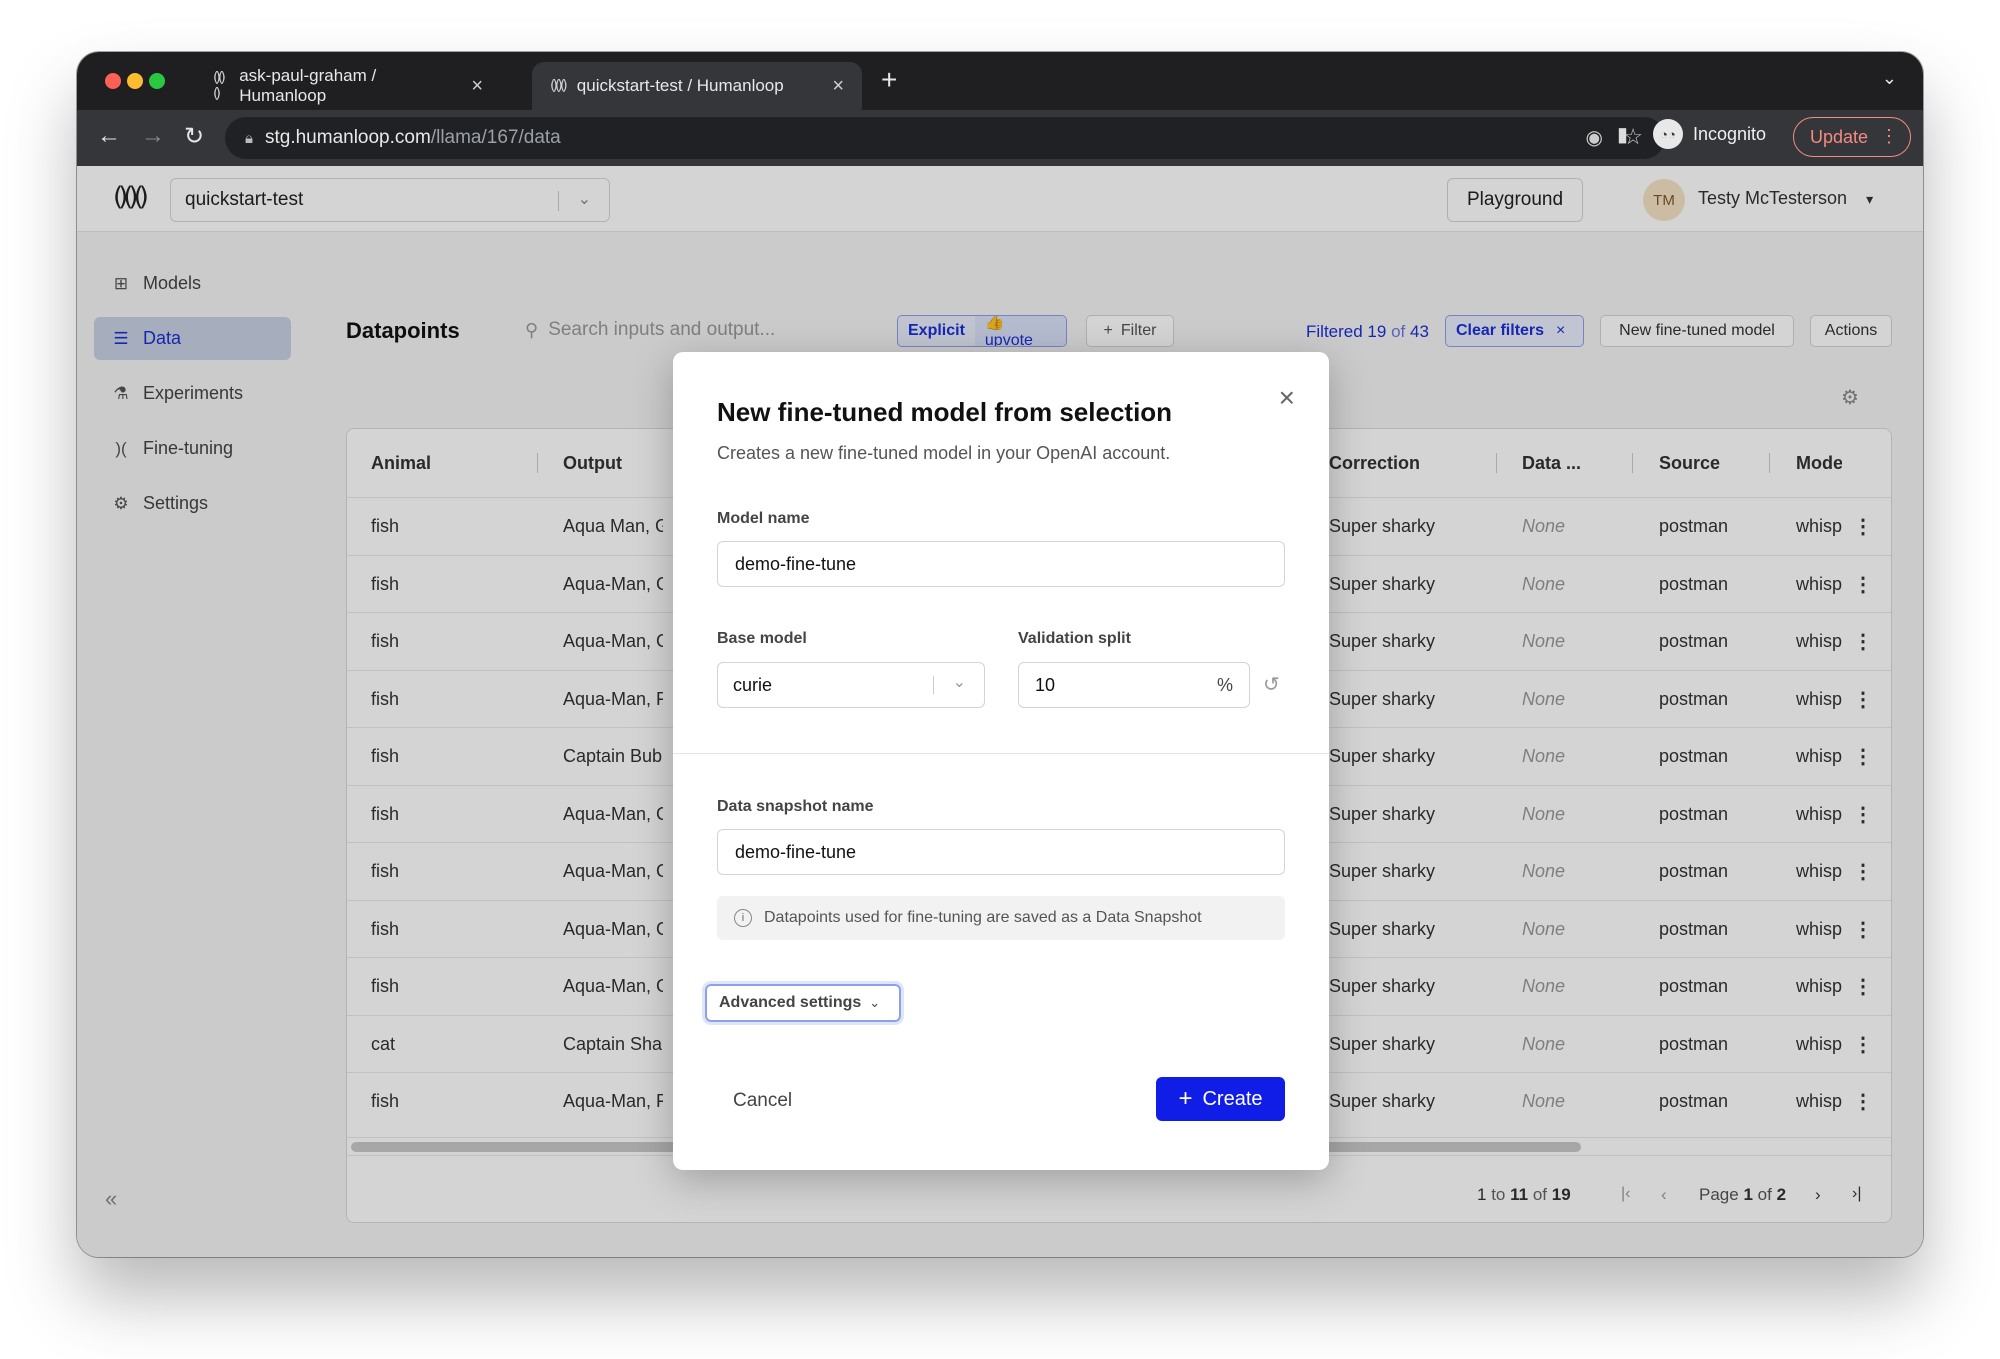 The image size is (2000, 1359). Describe the element at coordinates (1271, 684) in the screenshot. I see `reset-icon: ↺` at that location.